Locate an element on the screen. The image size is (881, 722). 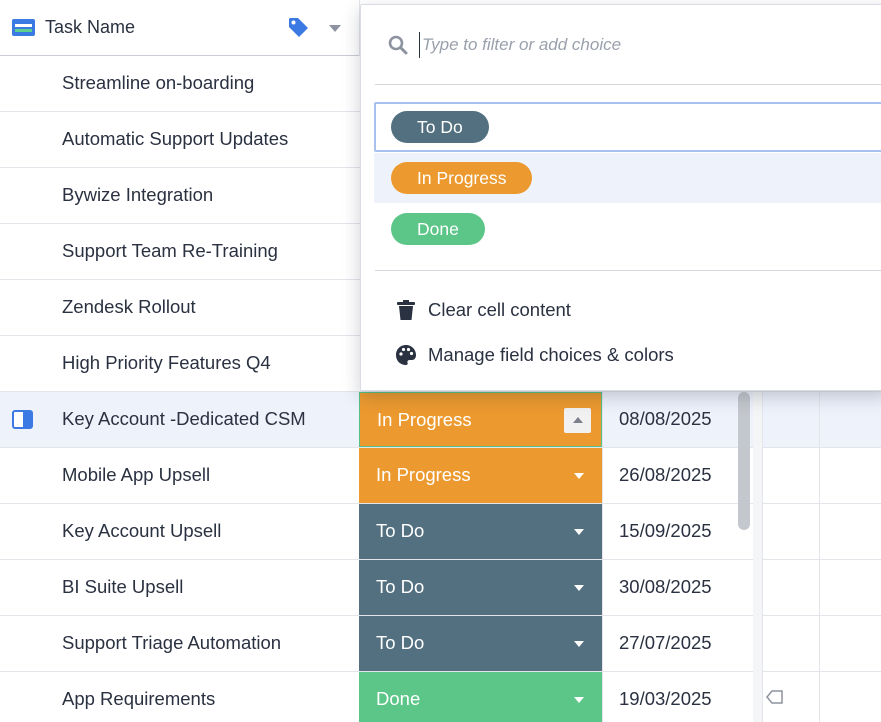
comment-icon is located at coordinates (774, 697).